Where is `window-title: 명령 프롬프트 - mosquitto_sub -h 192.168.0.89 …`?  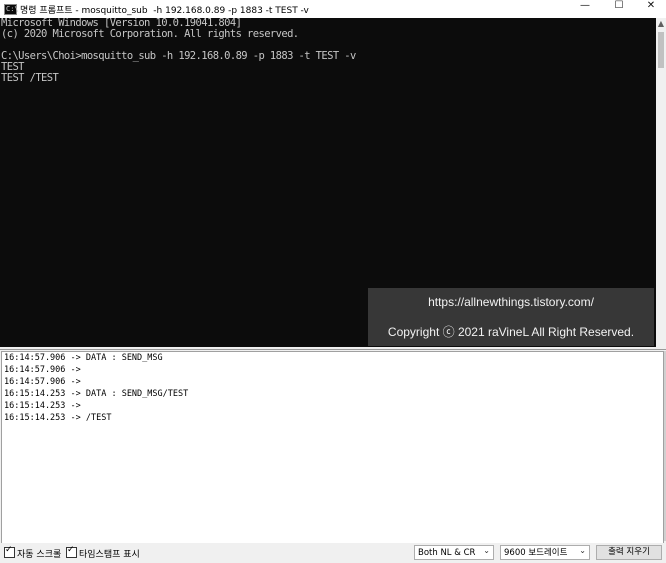 window-title: 명령 프롬프트 - mosquitto_sub -h 192.168.0.89 … is located at coordinates (164, 11).